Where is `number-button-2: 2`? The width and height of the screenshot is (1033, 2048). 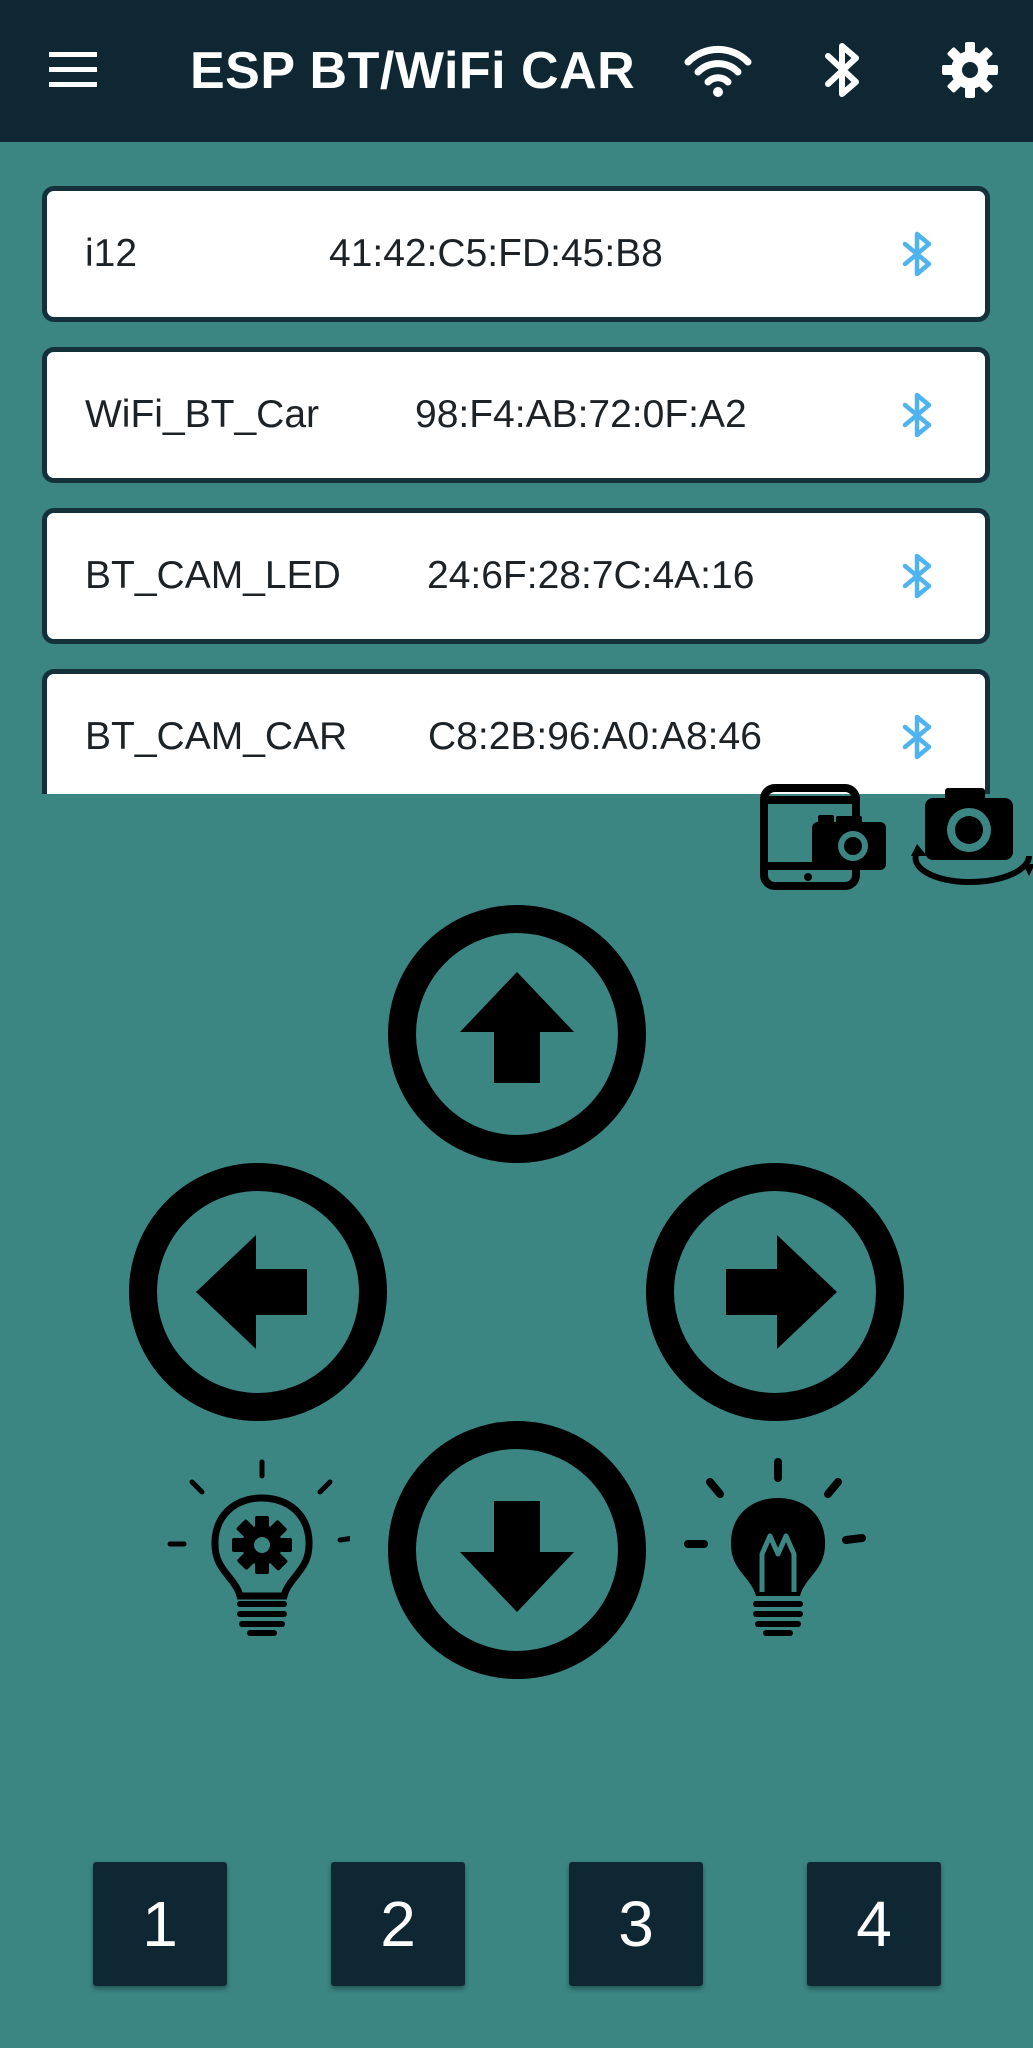 number-button-2: 2 is located at coordinates (398, 1924).